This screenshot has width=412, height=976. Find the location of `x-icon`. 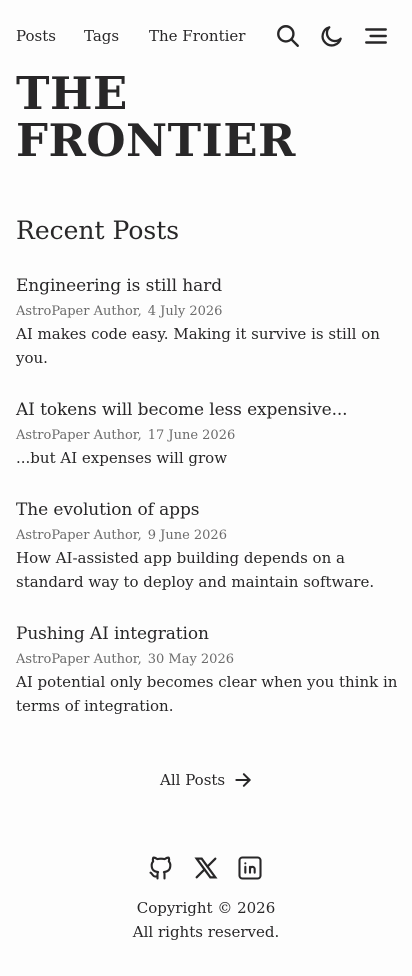

x-icon is located at coordinates (206, 868).